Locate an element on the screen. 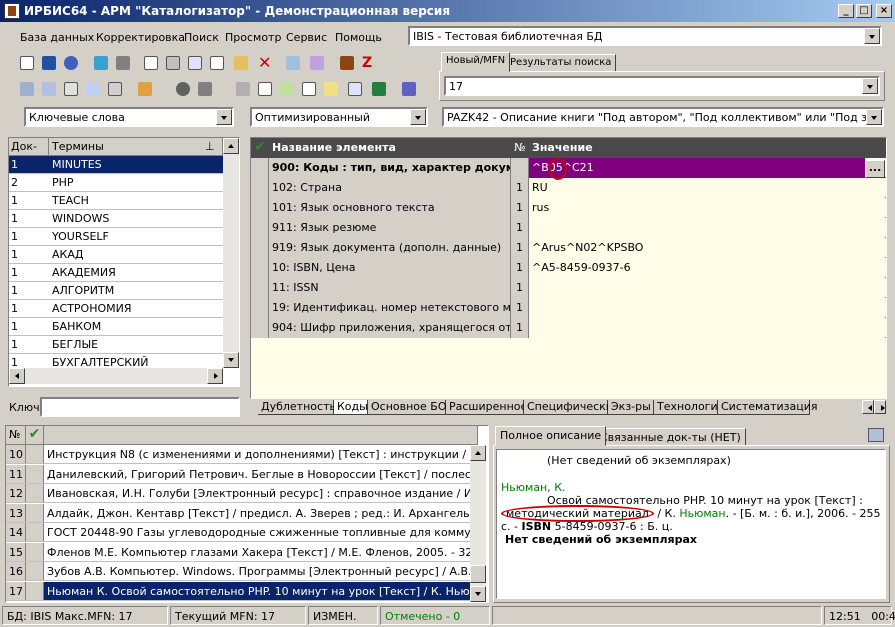  eye-icon is located at coordinates (183, 89).